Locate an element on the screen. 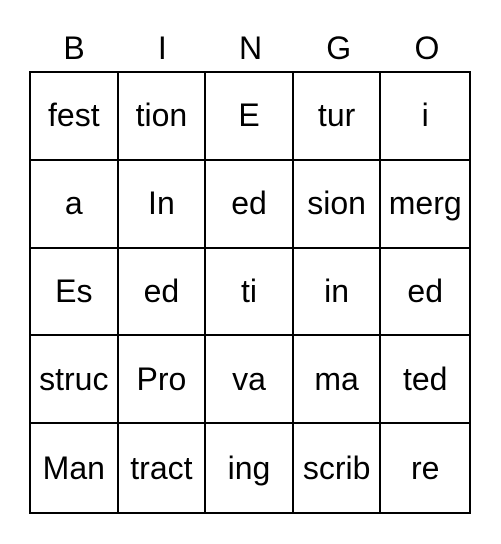 The image size is (501, 544). bingo-cell: sion is located at coordinates (337, 204).